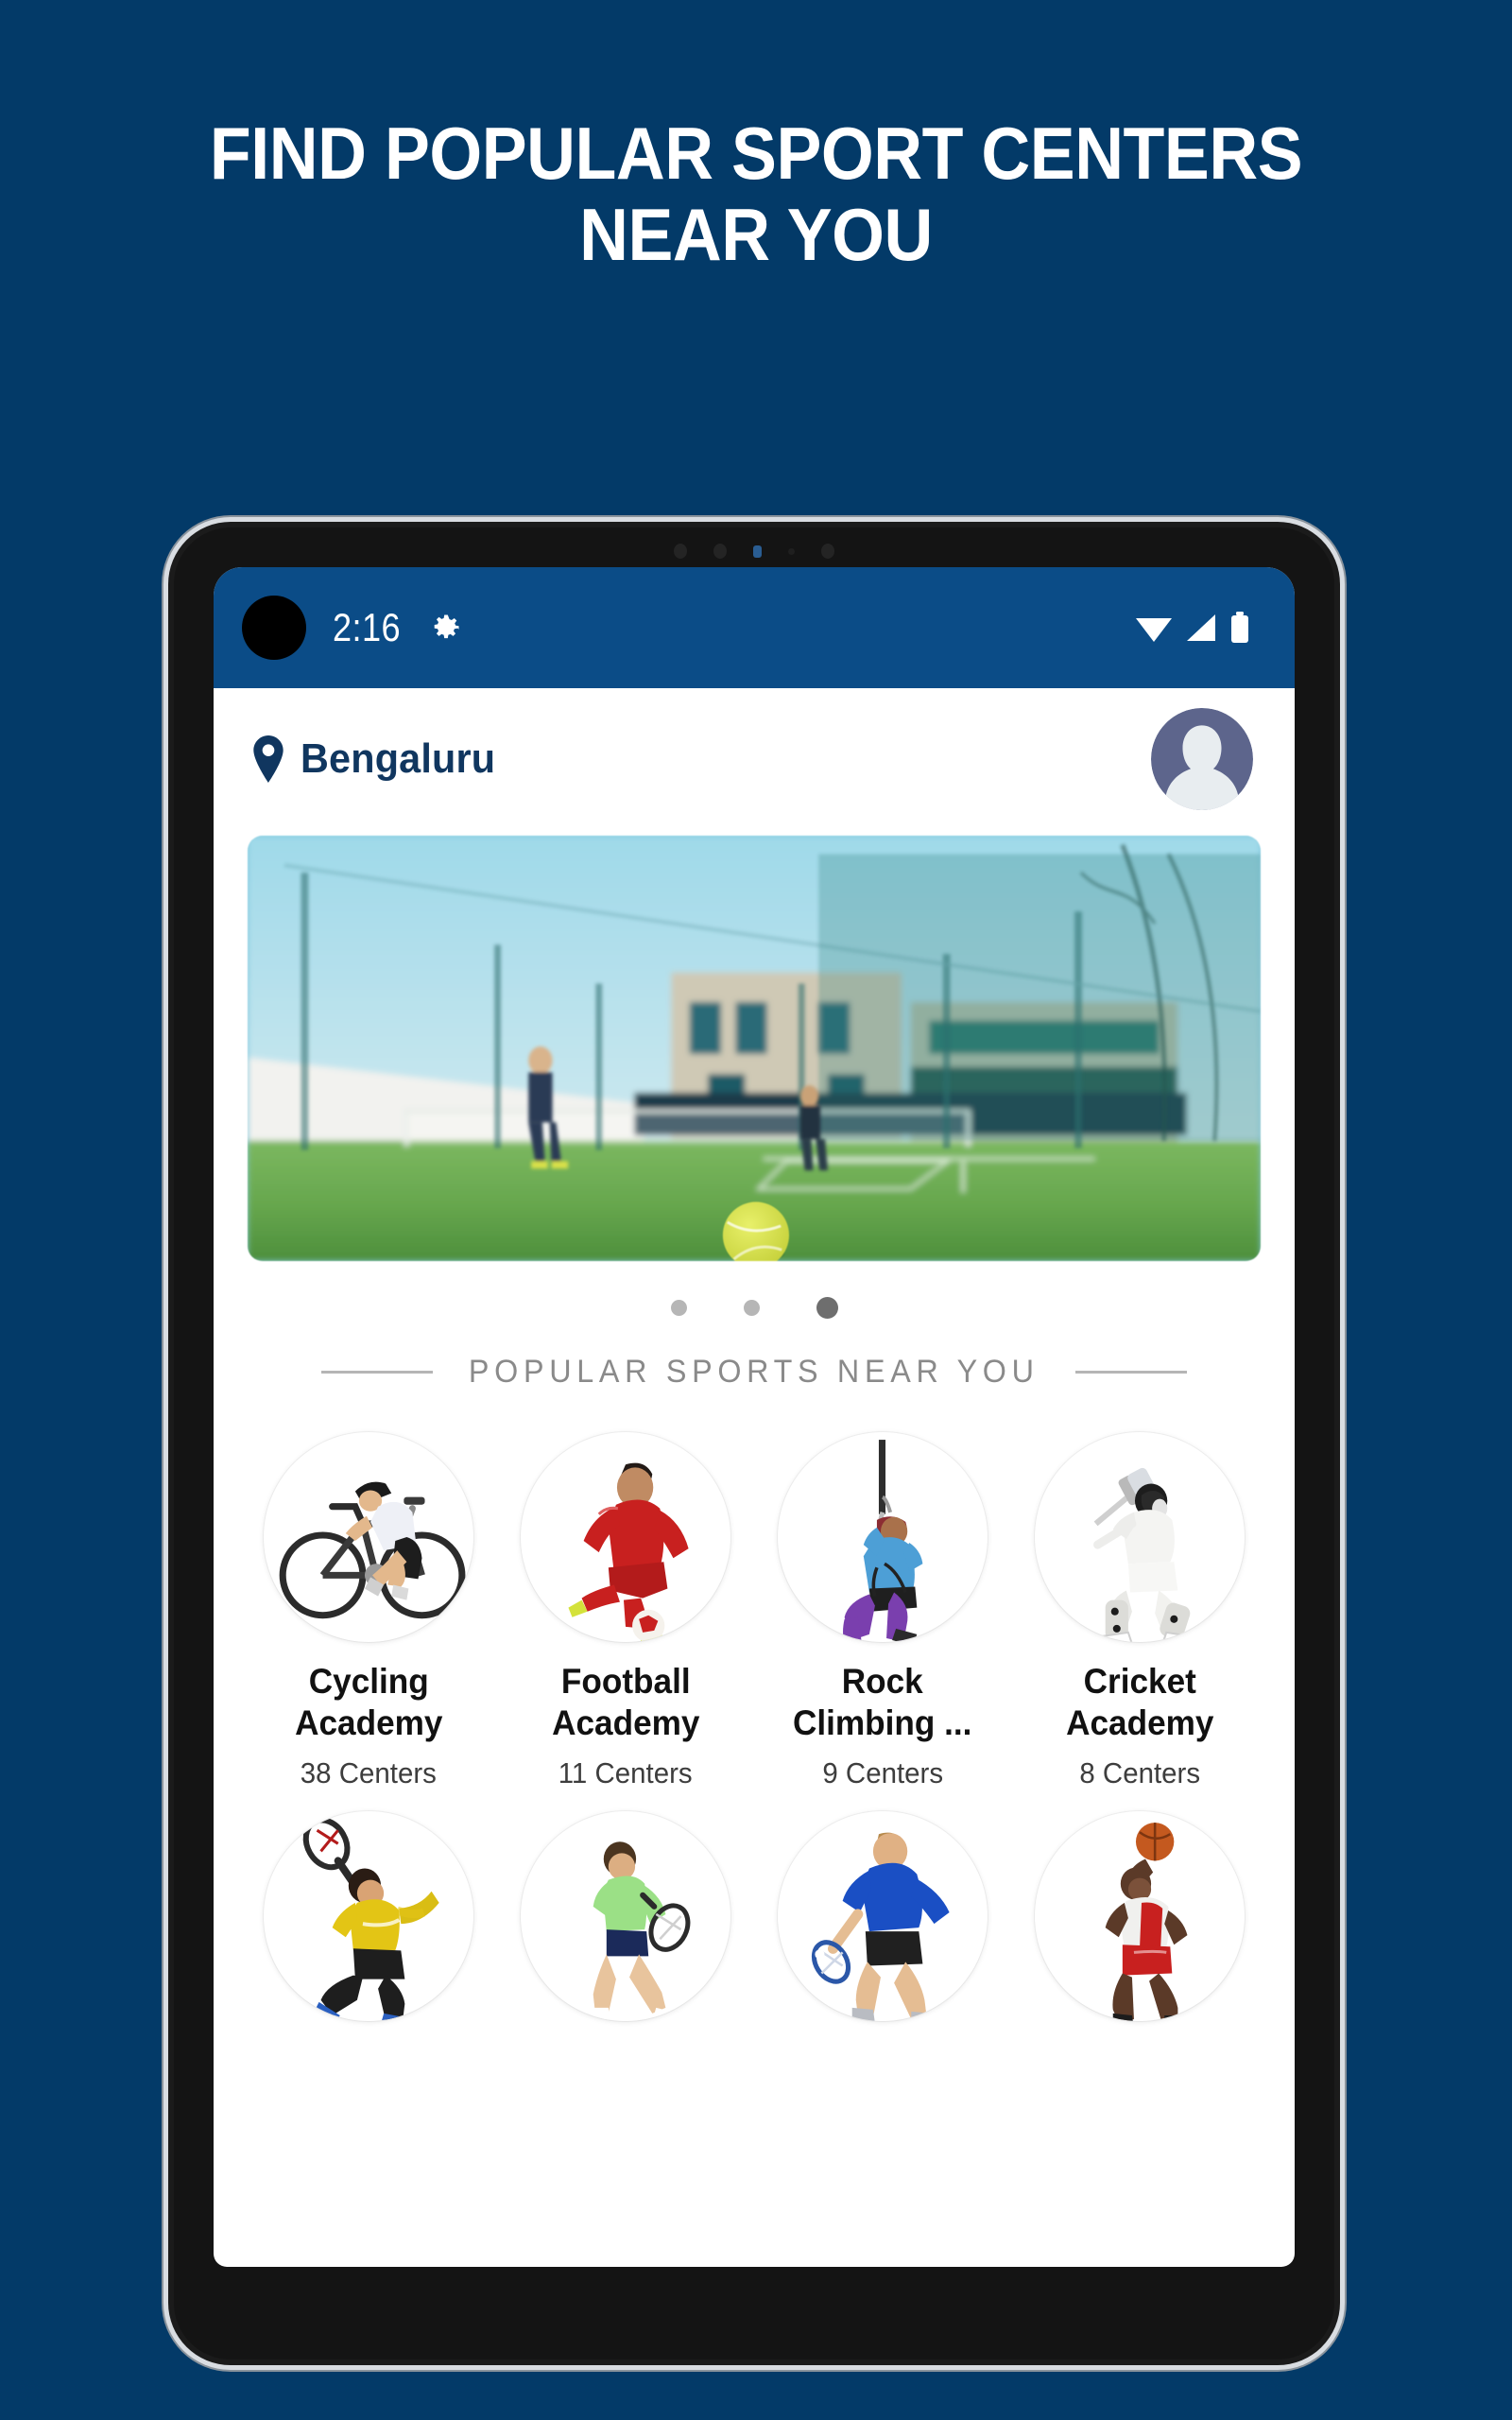  What do you see at coordinates (368, 1537) in the screenshot?
I see `cycling-icon` at bounding box center [368, 1537].